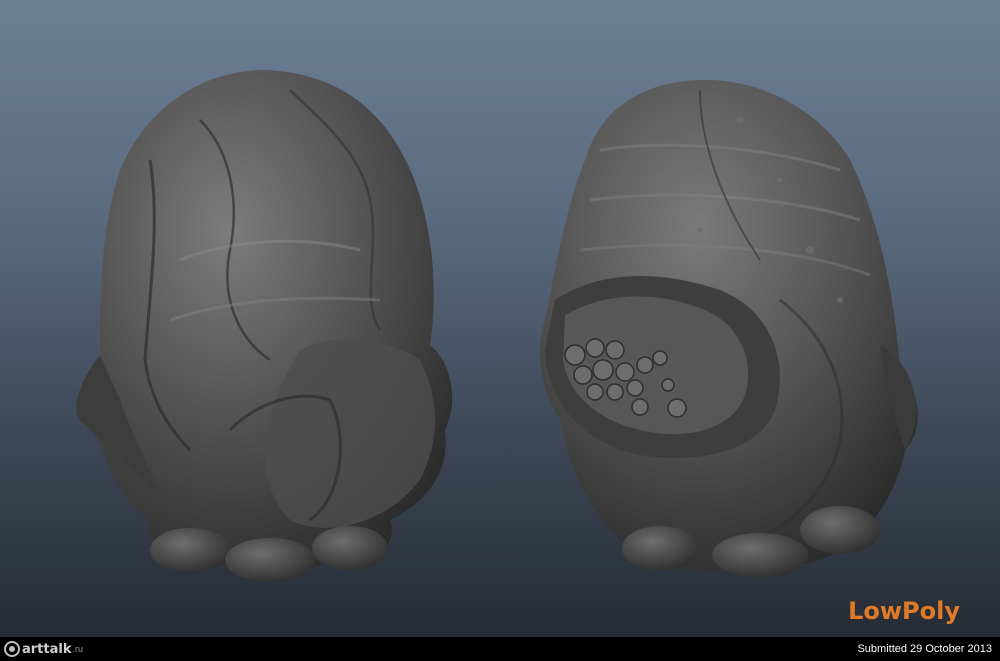 This screenshot has height=661, width=1000. I want to click on logo-domain: .ru, so click(78, 649).